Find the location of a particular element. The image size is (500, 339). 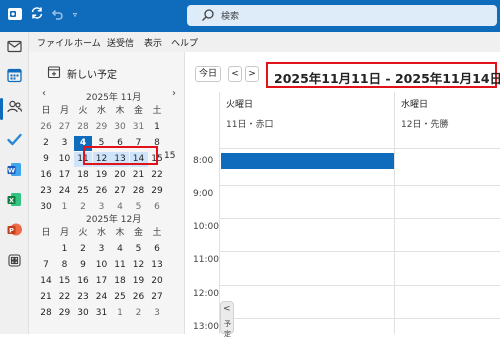

today-button: 今日 is located at coordinates (208, 74).